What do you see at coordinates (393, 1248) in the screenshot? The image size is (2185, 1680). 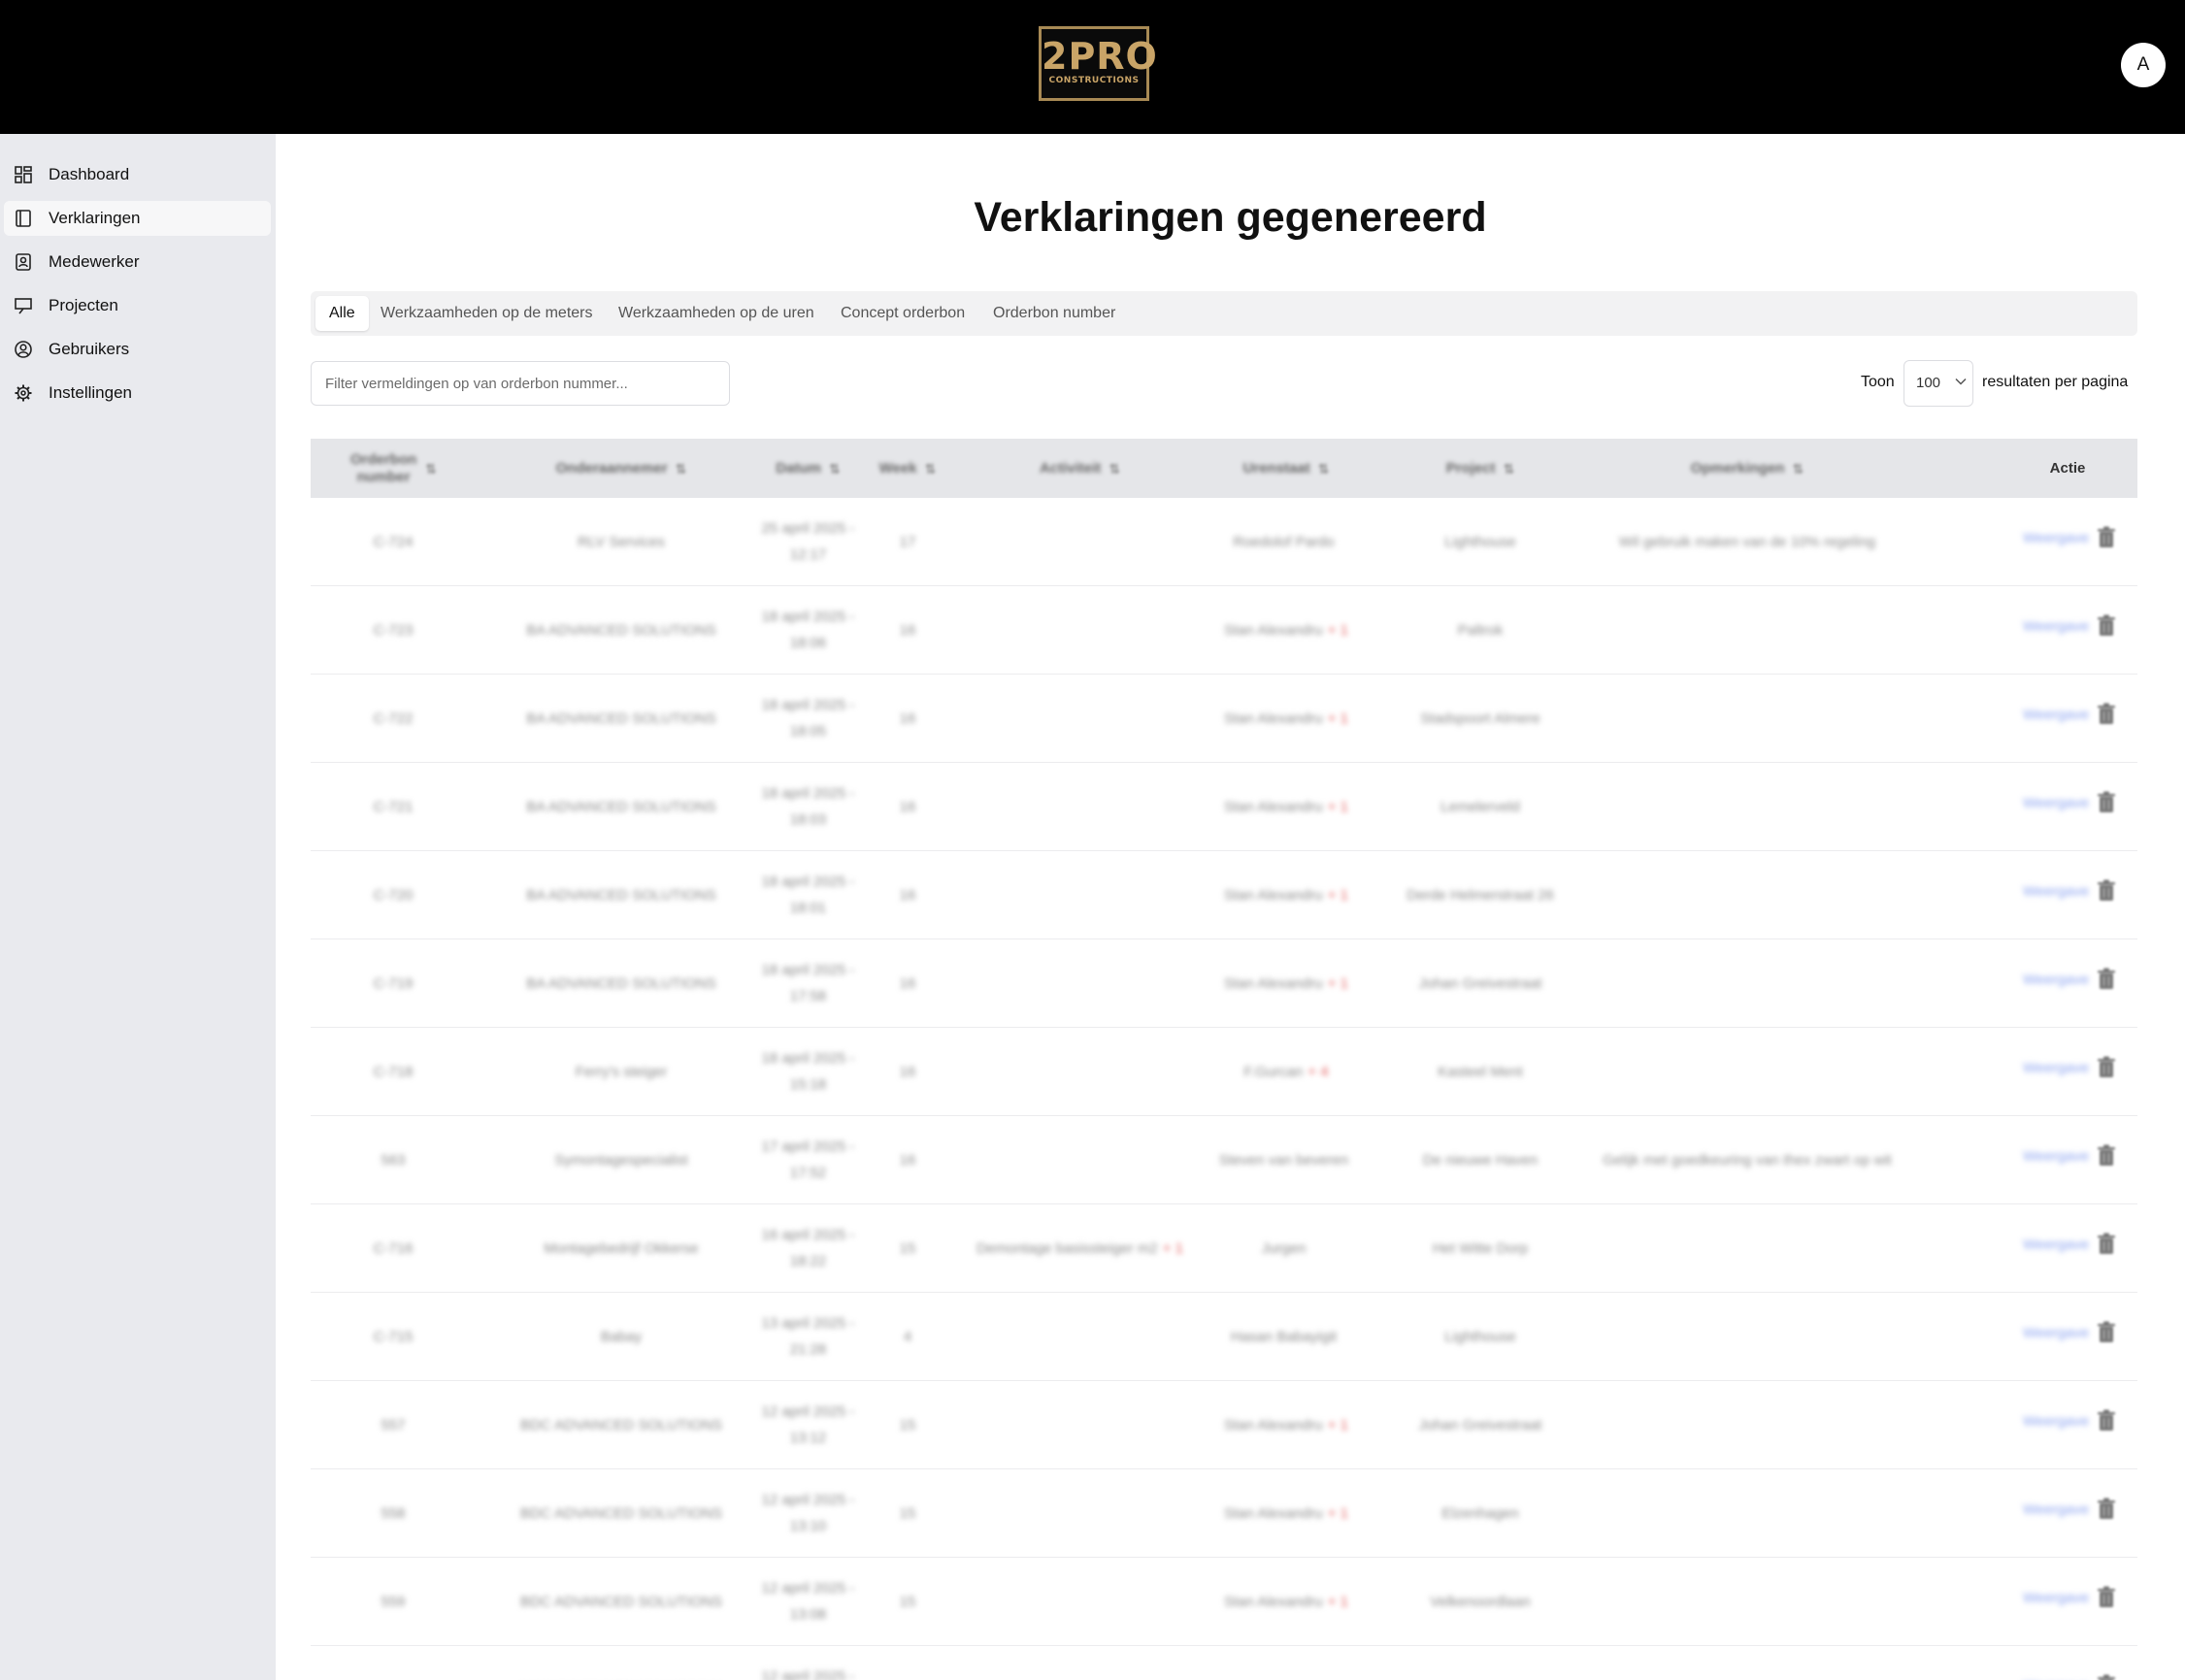 I see `cell-text: C-716` at bounding box center [393, 1248].